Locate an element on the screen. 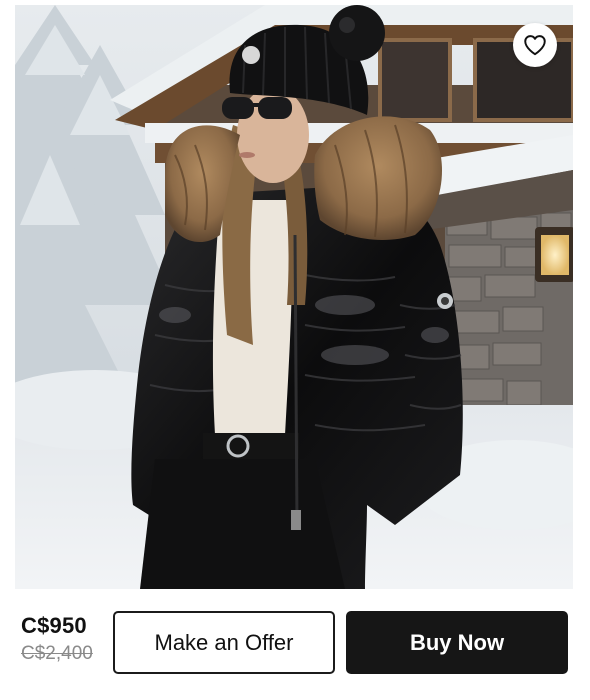 This screenshot has width=590, height=700. favorite-button is located at coordinates (535, 45).